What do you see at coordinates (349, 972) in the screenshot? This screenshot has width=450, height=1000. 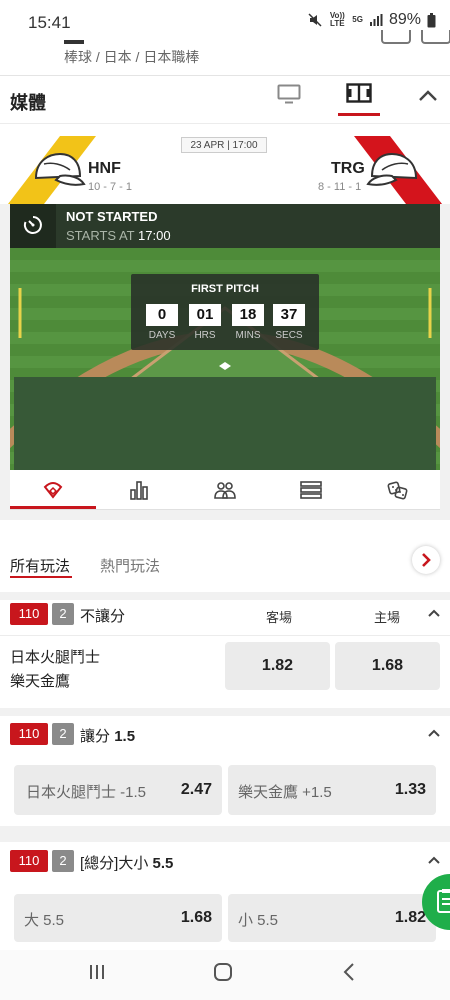 I see `back-icon` at bounding box center [349, 972].